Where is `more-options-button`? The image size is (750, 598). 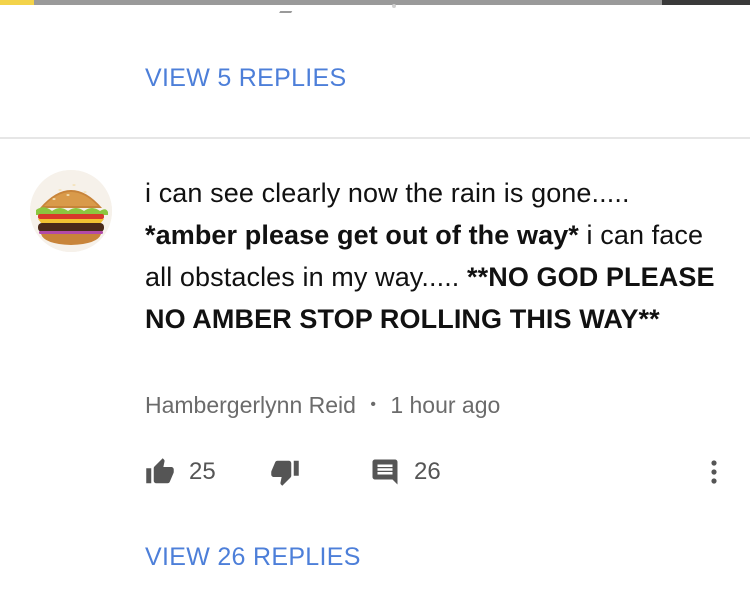
more-options-button is located at coordinates (714, 472).